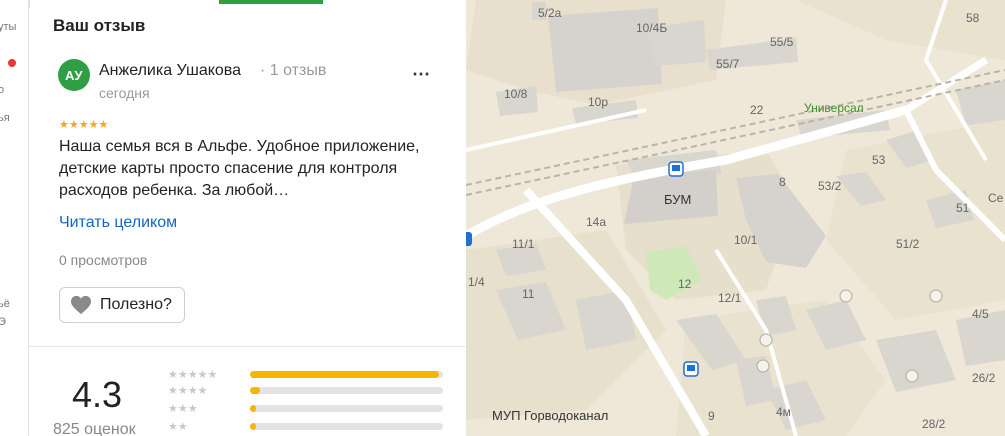  I want to click on divider, so click(247, 346).